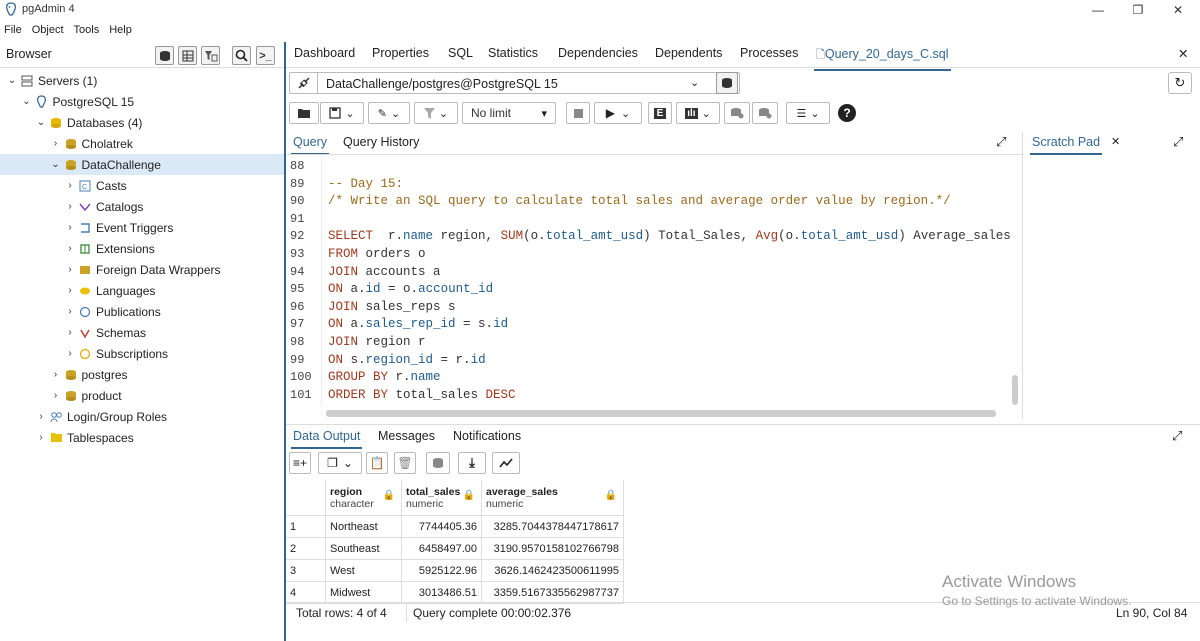 The image size is (1200, 641). What do you see at coordinates (1066, 145) in the screenshot?
I see `tab-scratch-pad: Scratch Pad` at bounding box center [1066, 145].